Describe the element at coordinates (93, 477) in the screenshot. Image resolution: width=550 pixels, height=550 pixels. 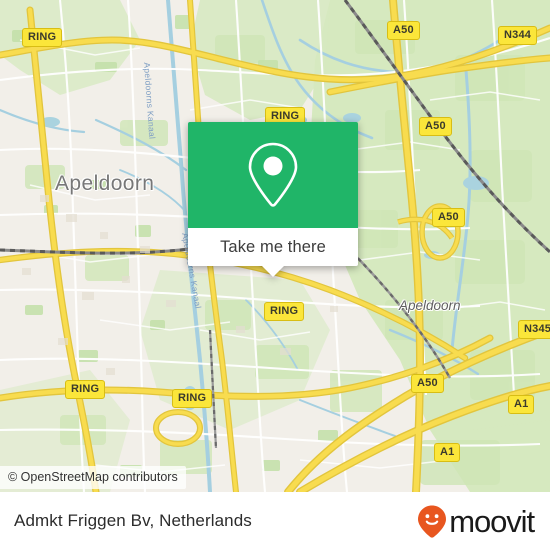
I see `map-attribution: © OpenStreetMap contributors` at that location.